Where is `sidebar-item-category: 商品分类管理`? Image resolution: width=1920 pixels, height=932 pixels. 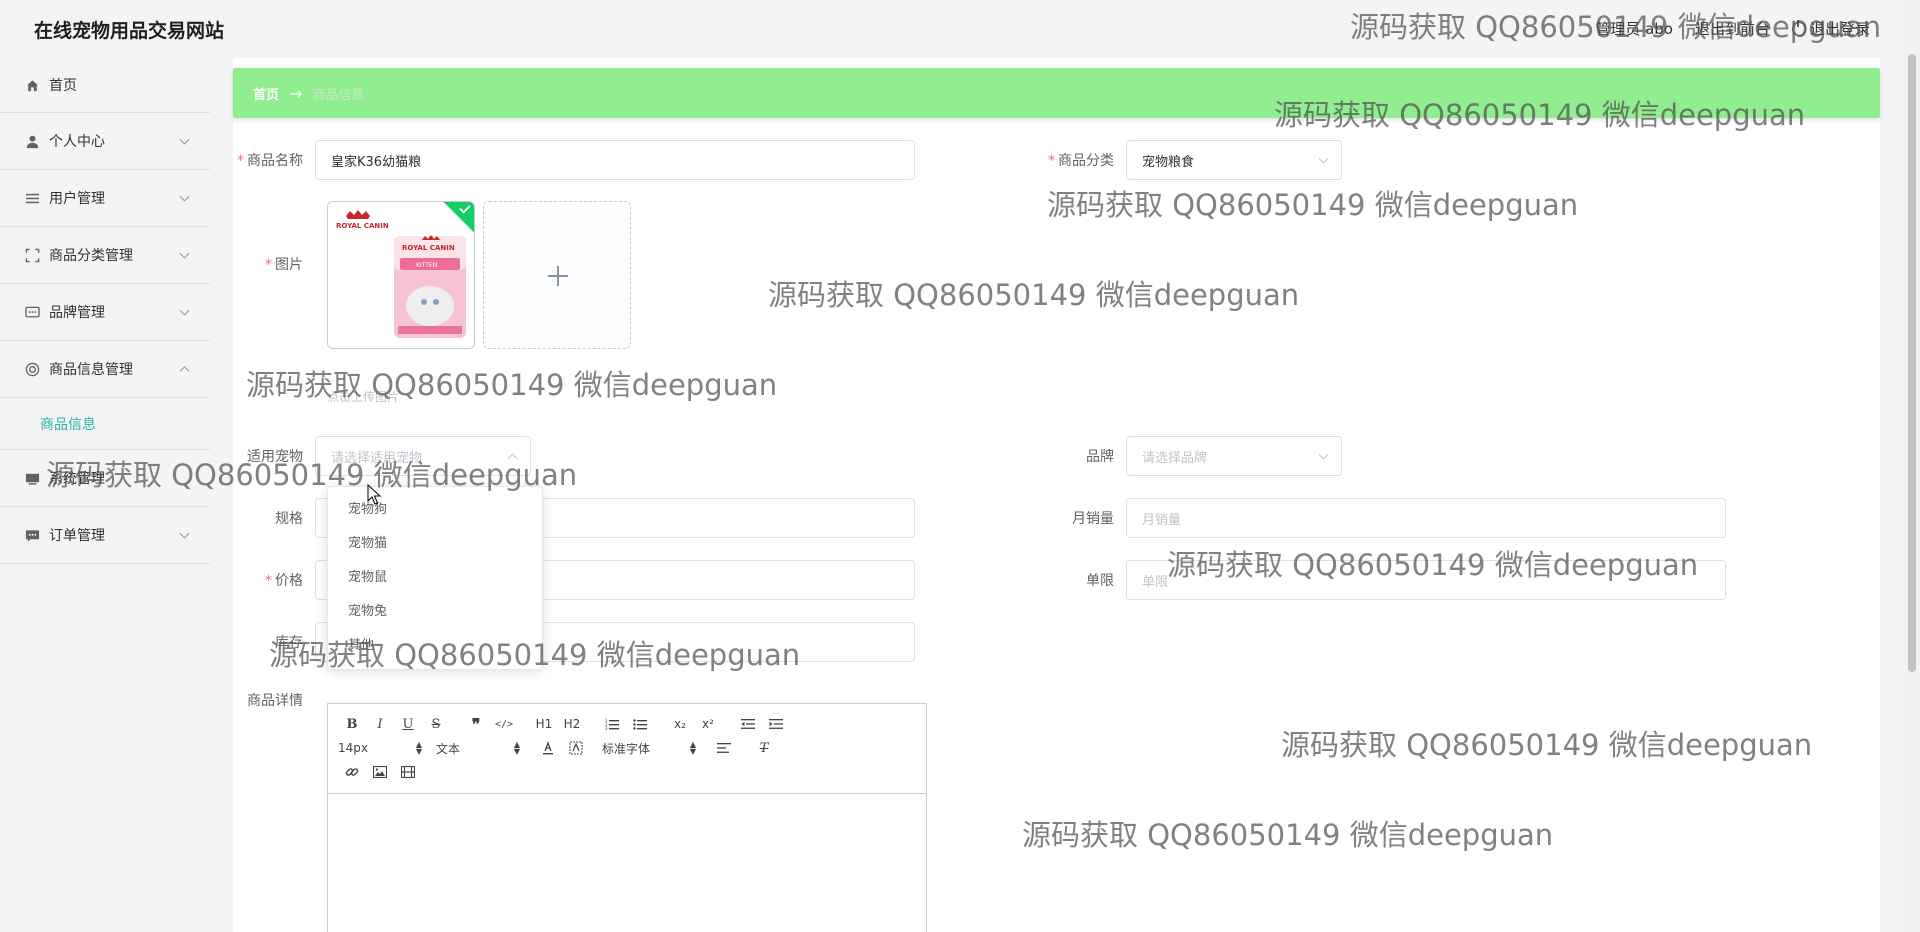
sidebar-item-category: 商品分类管理 is located at coordinates (105, 255).